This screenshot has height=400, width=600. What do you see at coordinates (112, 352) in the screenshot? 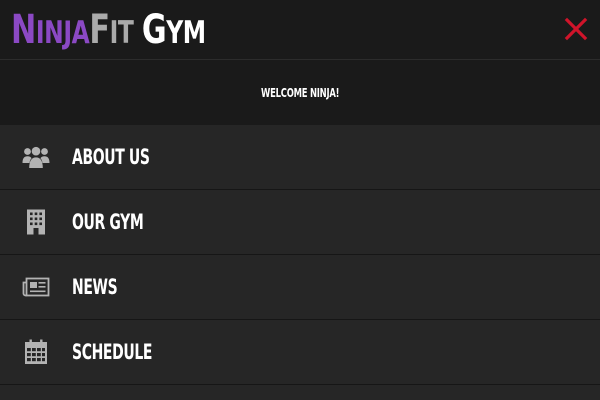
I see `menu-item-label: SCHEDULE` at bounding box center [112, 352].